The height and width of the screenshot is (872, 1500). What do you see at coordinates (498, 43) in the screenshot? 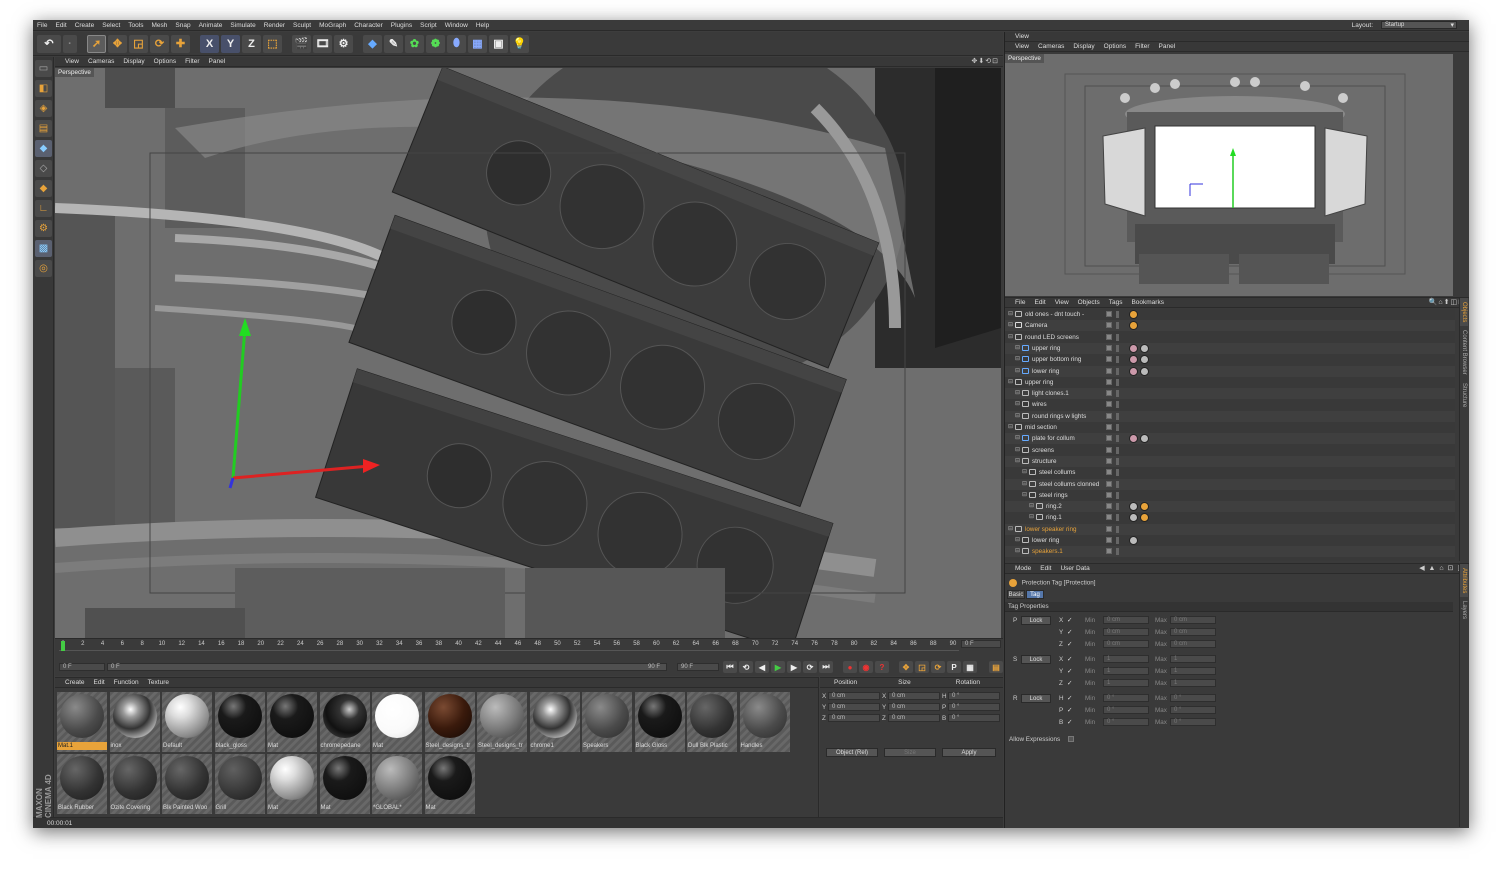
I see `camera-icon: ▣` at bounding box center [498, 43].